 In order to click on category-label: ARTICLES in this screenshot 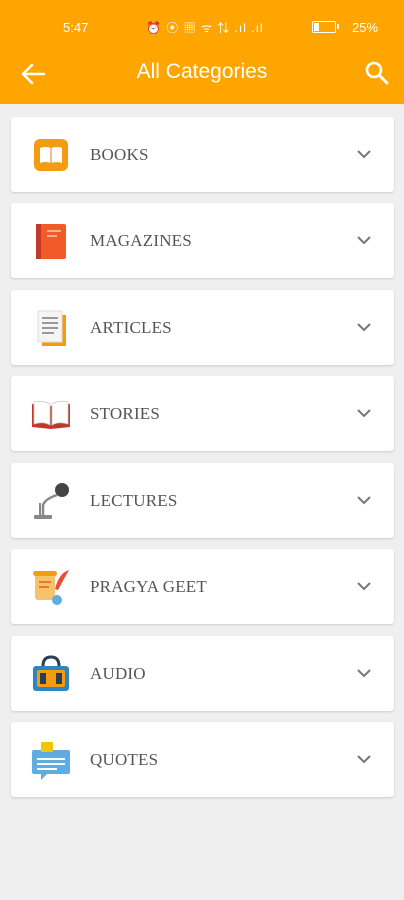, I will do `click(131, 327)`.